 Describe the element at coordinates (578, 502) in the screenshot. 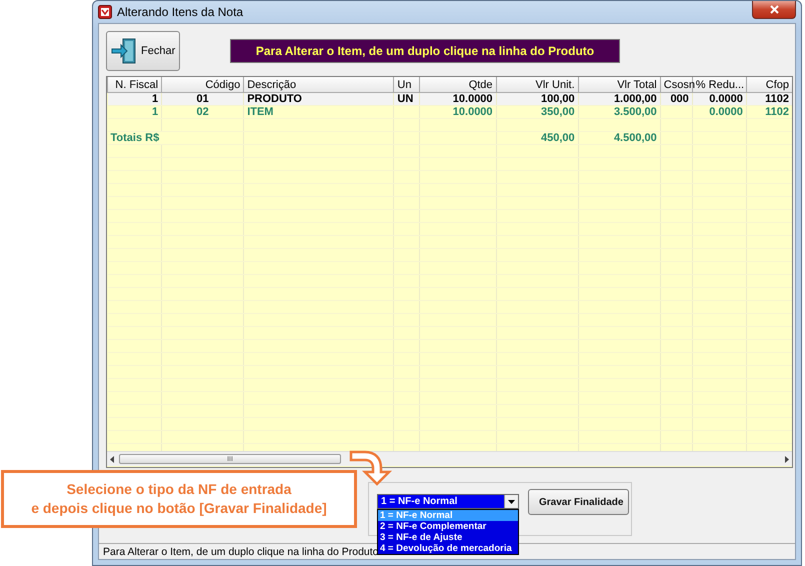

I see `save-finalidade-button: Gravar Finalidade` at that location.